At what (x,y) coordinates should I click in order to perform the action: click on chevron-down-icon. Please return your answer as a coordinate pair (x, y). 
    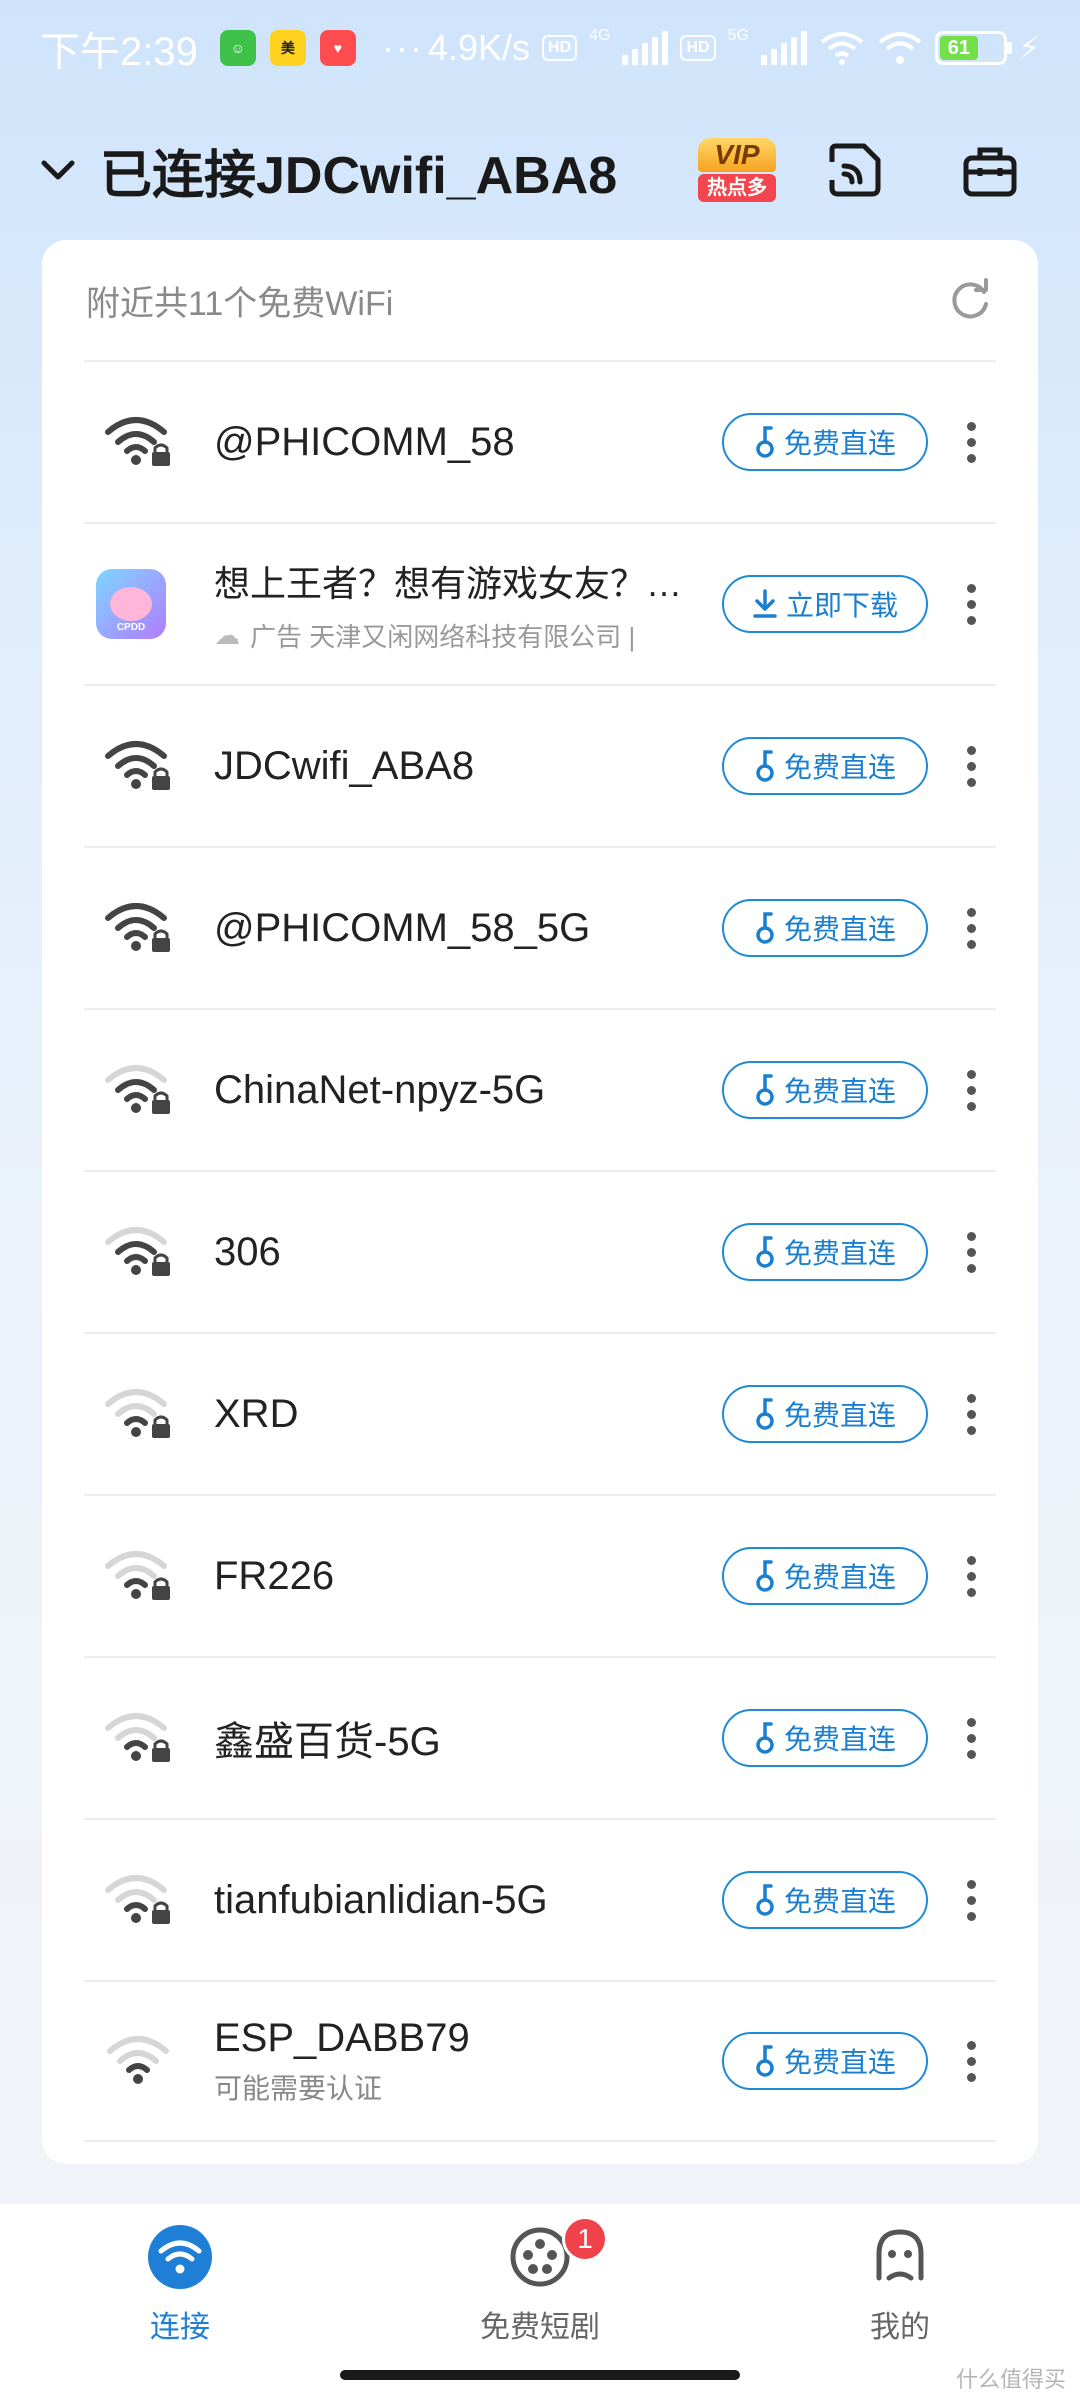
    Looking at the image, I should click on (58, 170).